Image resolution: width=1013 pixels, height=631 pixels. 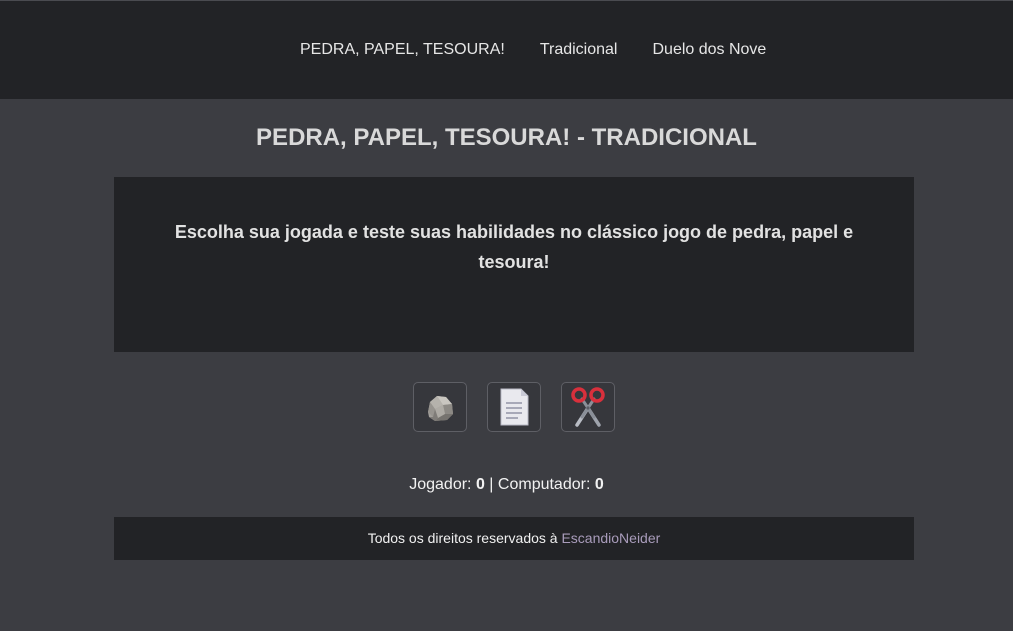 I want to click on scissors-icon, so click(x=588, y=407).